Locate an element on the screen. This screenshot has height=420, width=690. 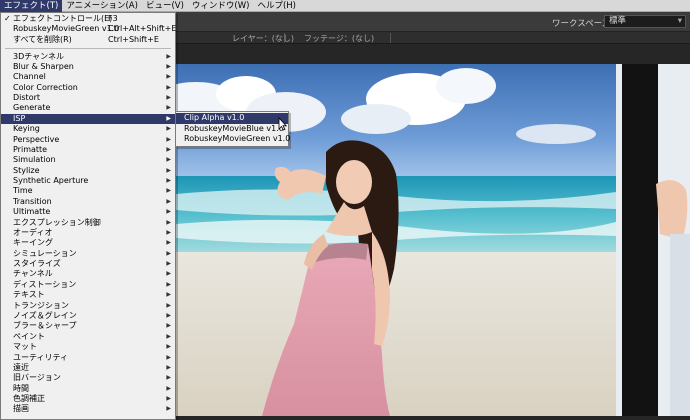
menu-item-category: 旧バージョン ▶ is located at coordinates (88, 378).